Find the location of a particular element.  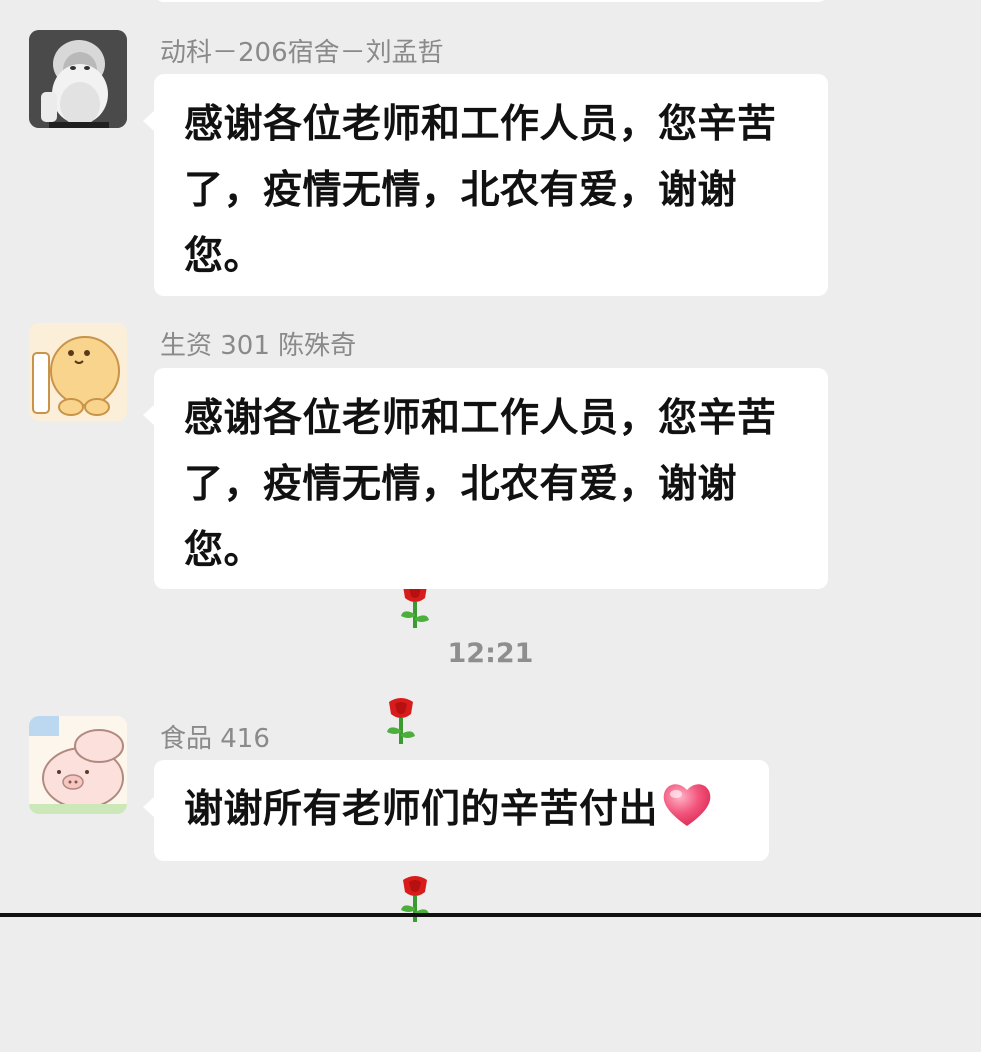

message-bubble: 谢谢所有老师们的辛苦付出 is located at coordinates (456, 810).